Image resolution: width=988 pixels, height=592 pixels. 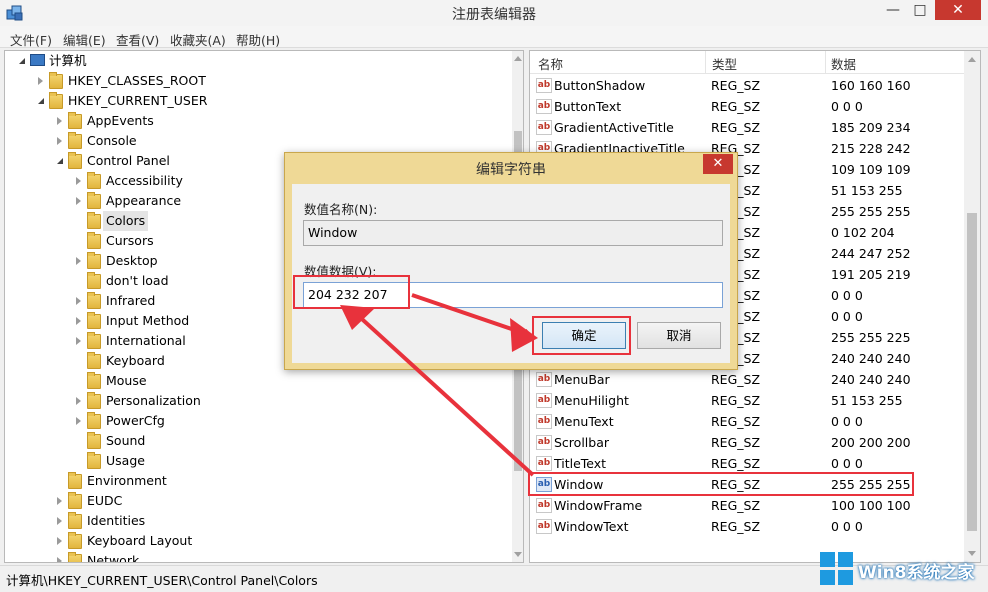 I want to click on close-button: ✕, so click(x=958, y=10).